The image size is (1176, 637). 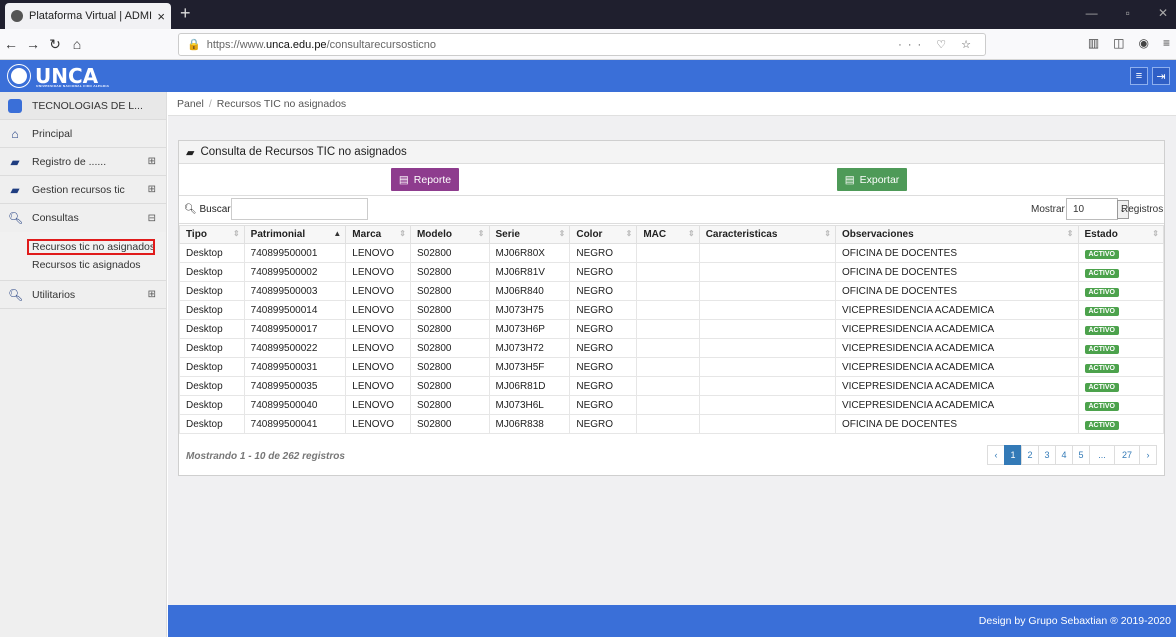 What do you see at coordinates (378, 234) in the screenshot?
I see `column-header: Marca ⇕` at bounding box center [378, 234].